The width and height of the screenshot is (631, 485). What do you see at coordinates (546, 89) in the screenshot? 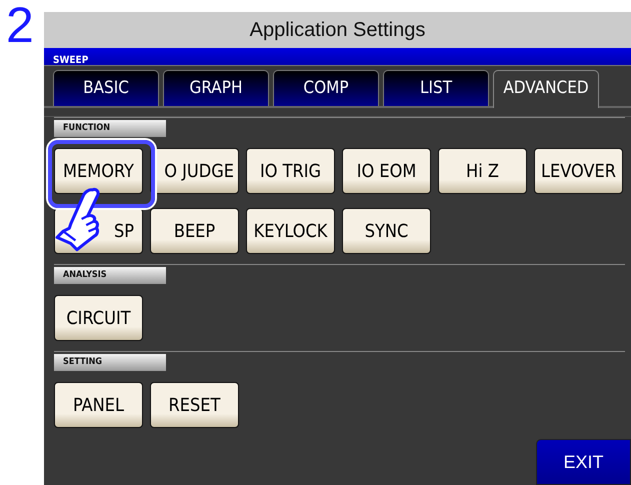
I see `tab: ADVANCED` at bounding box center [546, 89].